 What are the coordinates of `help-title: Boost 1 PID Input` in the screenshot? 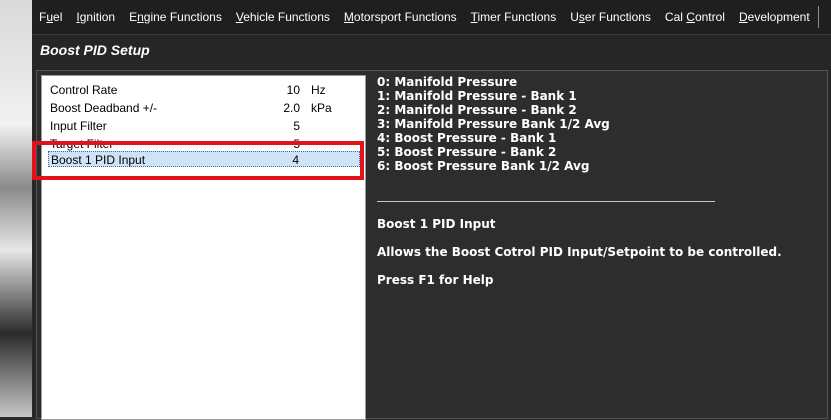 It's located at (436, 224).